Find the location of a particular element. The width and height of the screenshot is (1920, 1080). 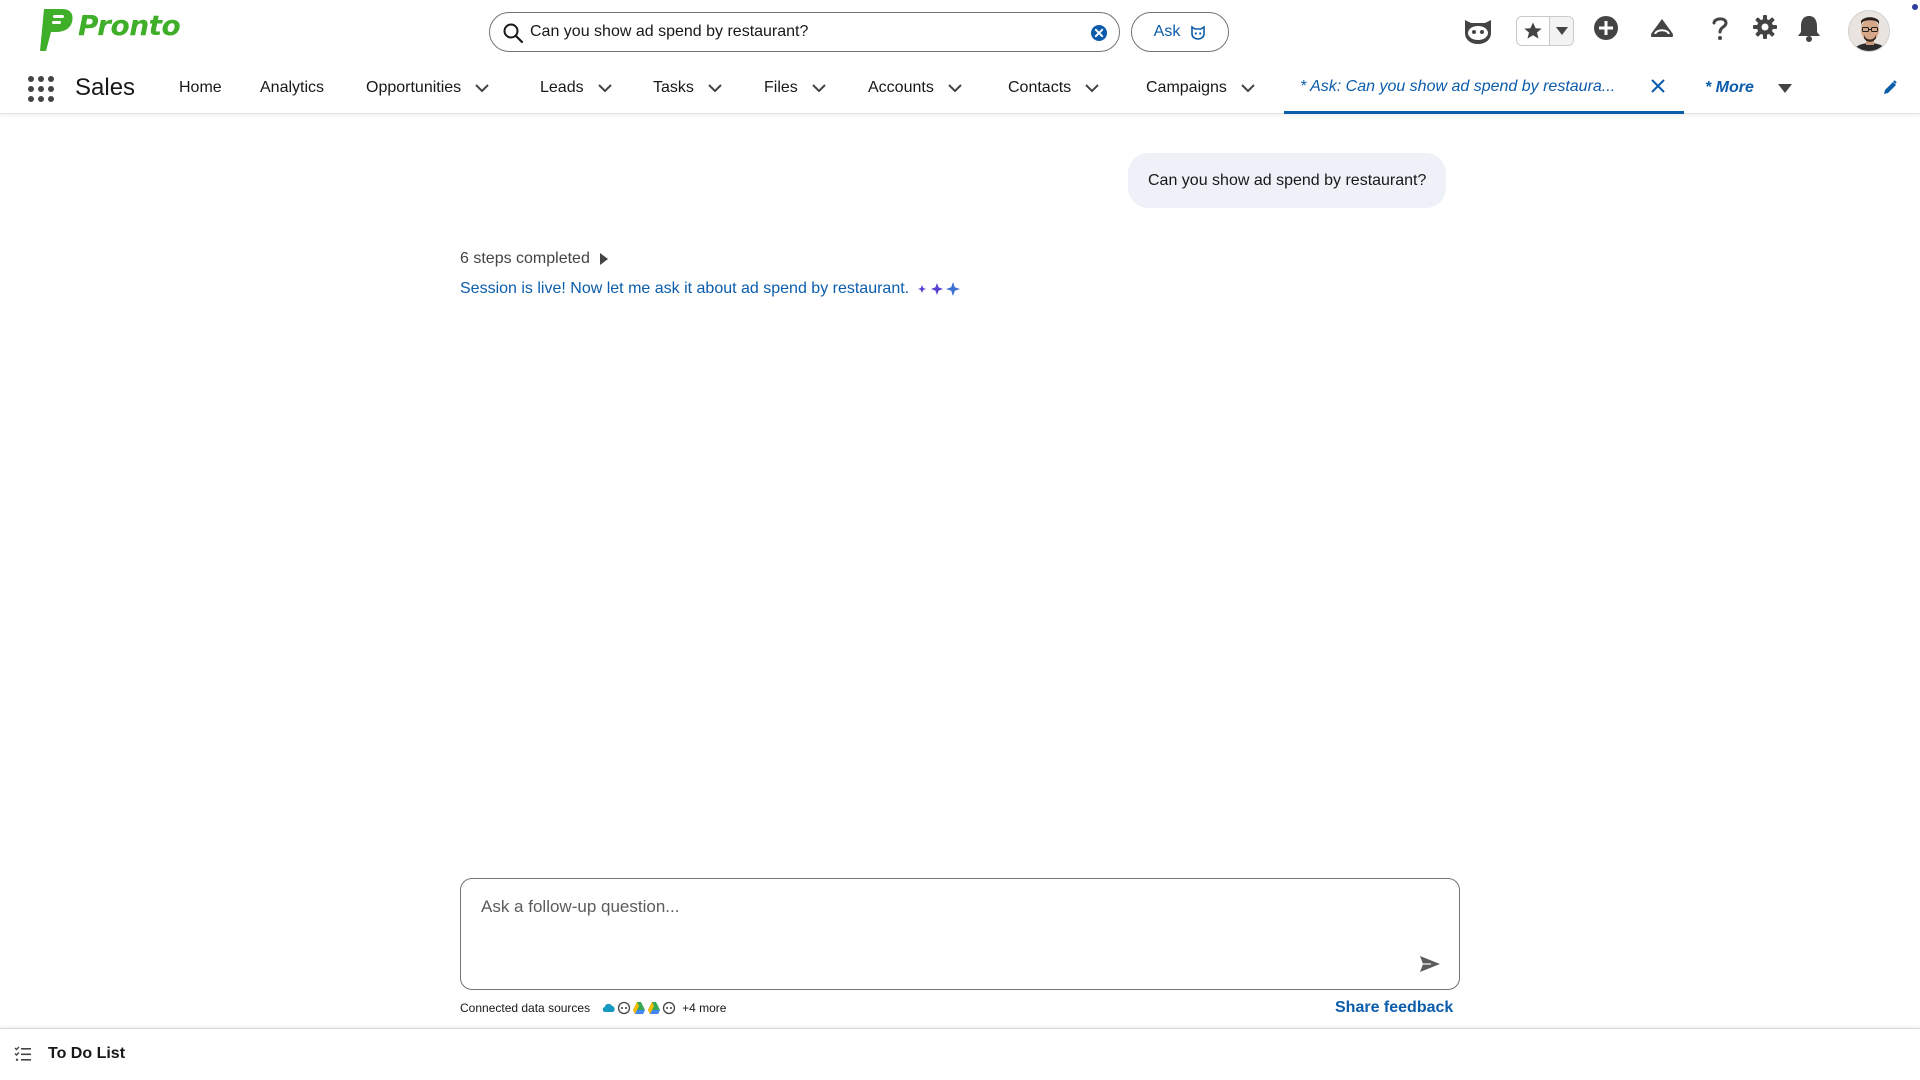

nav-item-tasks: Tasks is located at coordinates (687, 88).